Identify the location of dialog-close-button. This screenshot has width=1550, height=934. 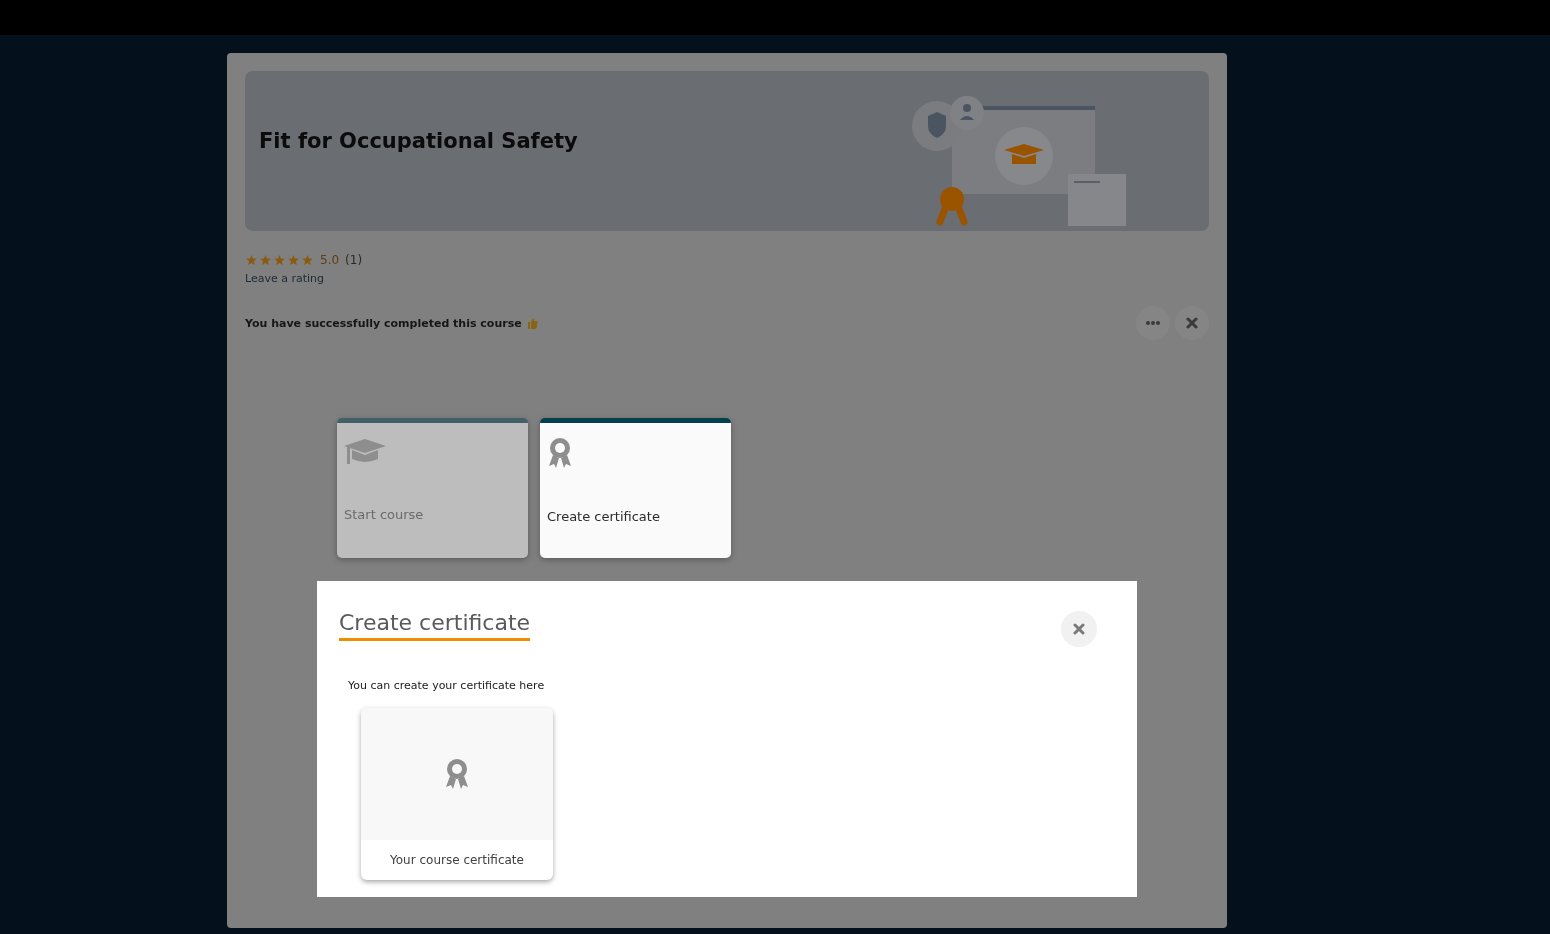
(1079, 629).